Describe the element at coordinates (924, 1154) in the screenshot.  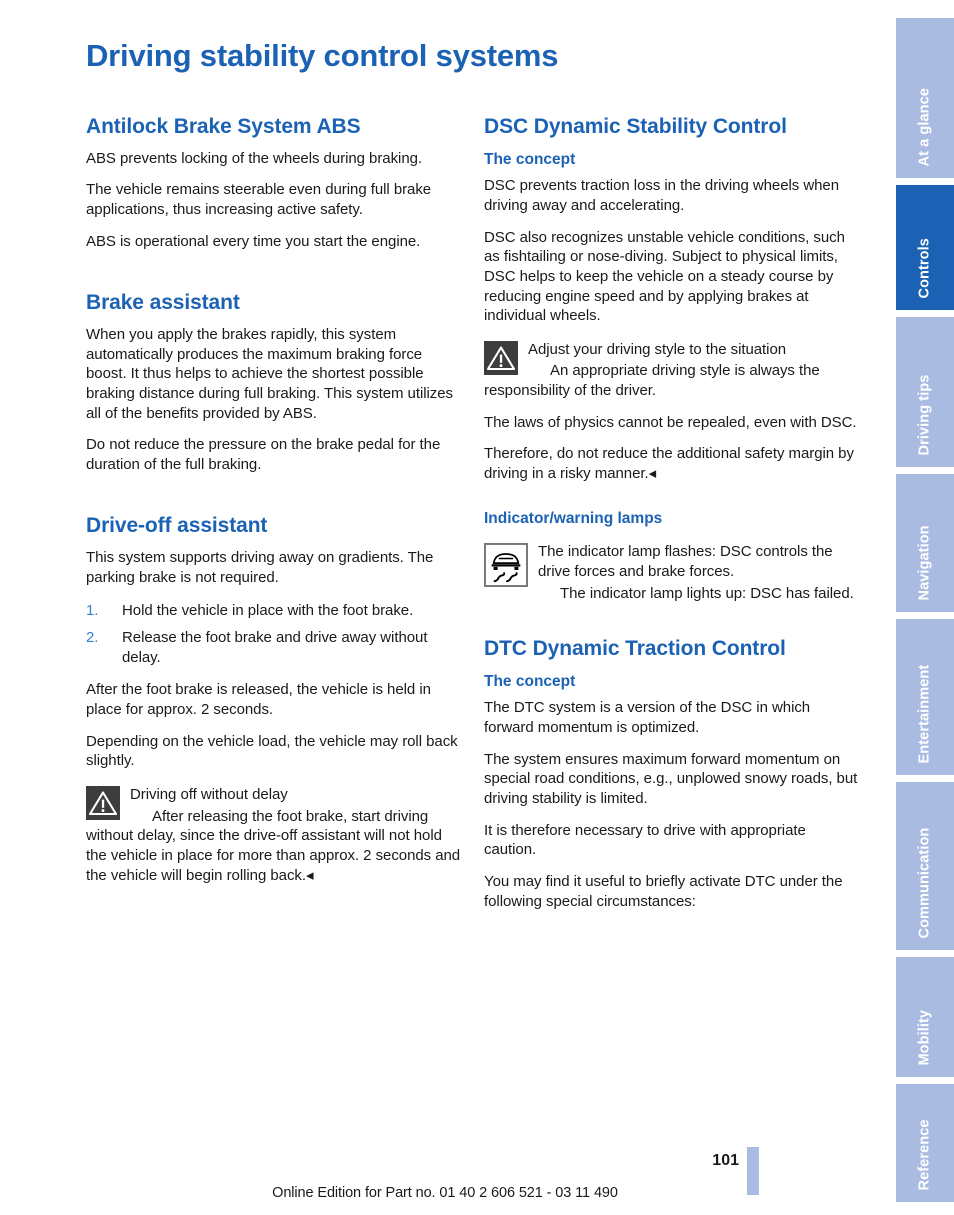
I see `sidebar-tab-label: Reference` at that location.